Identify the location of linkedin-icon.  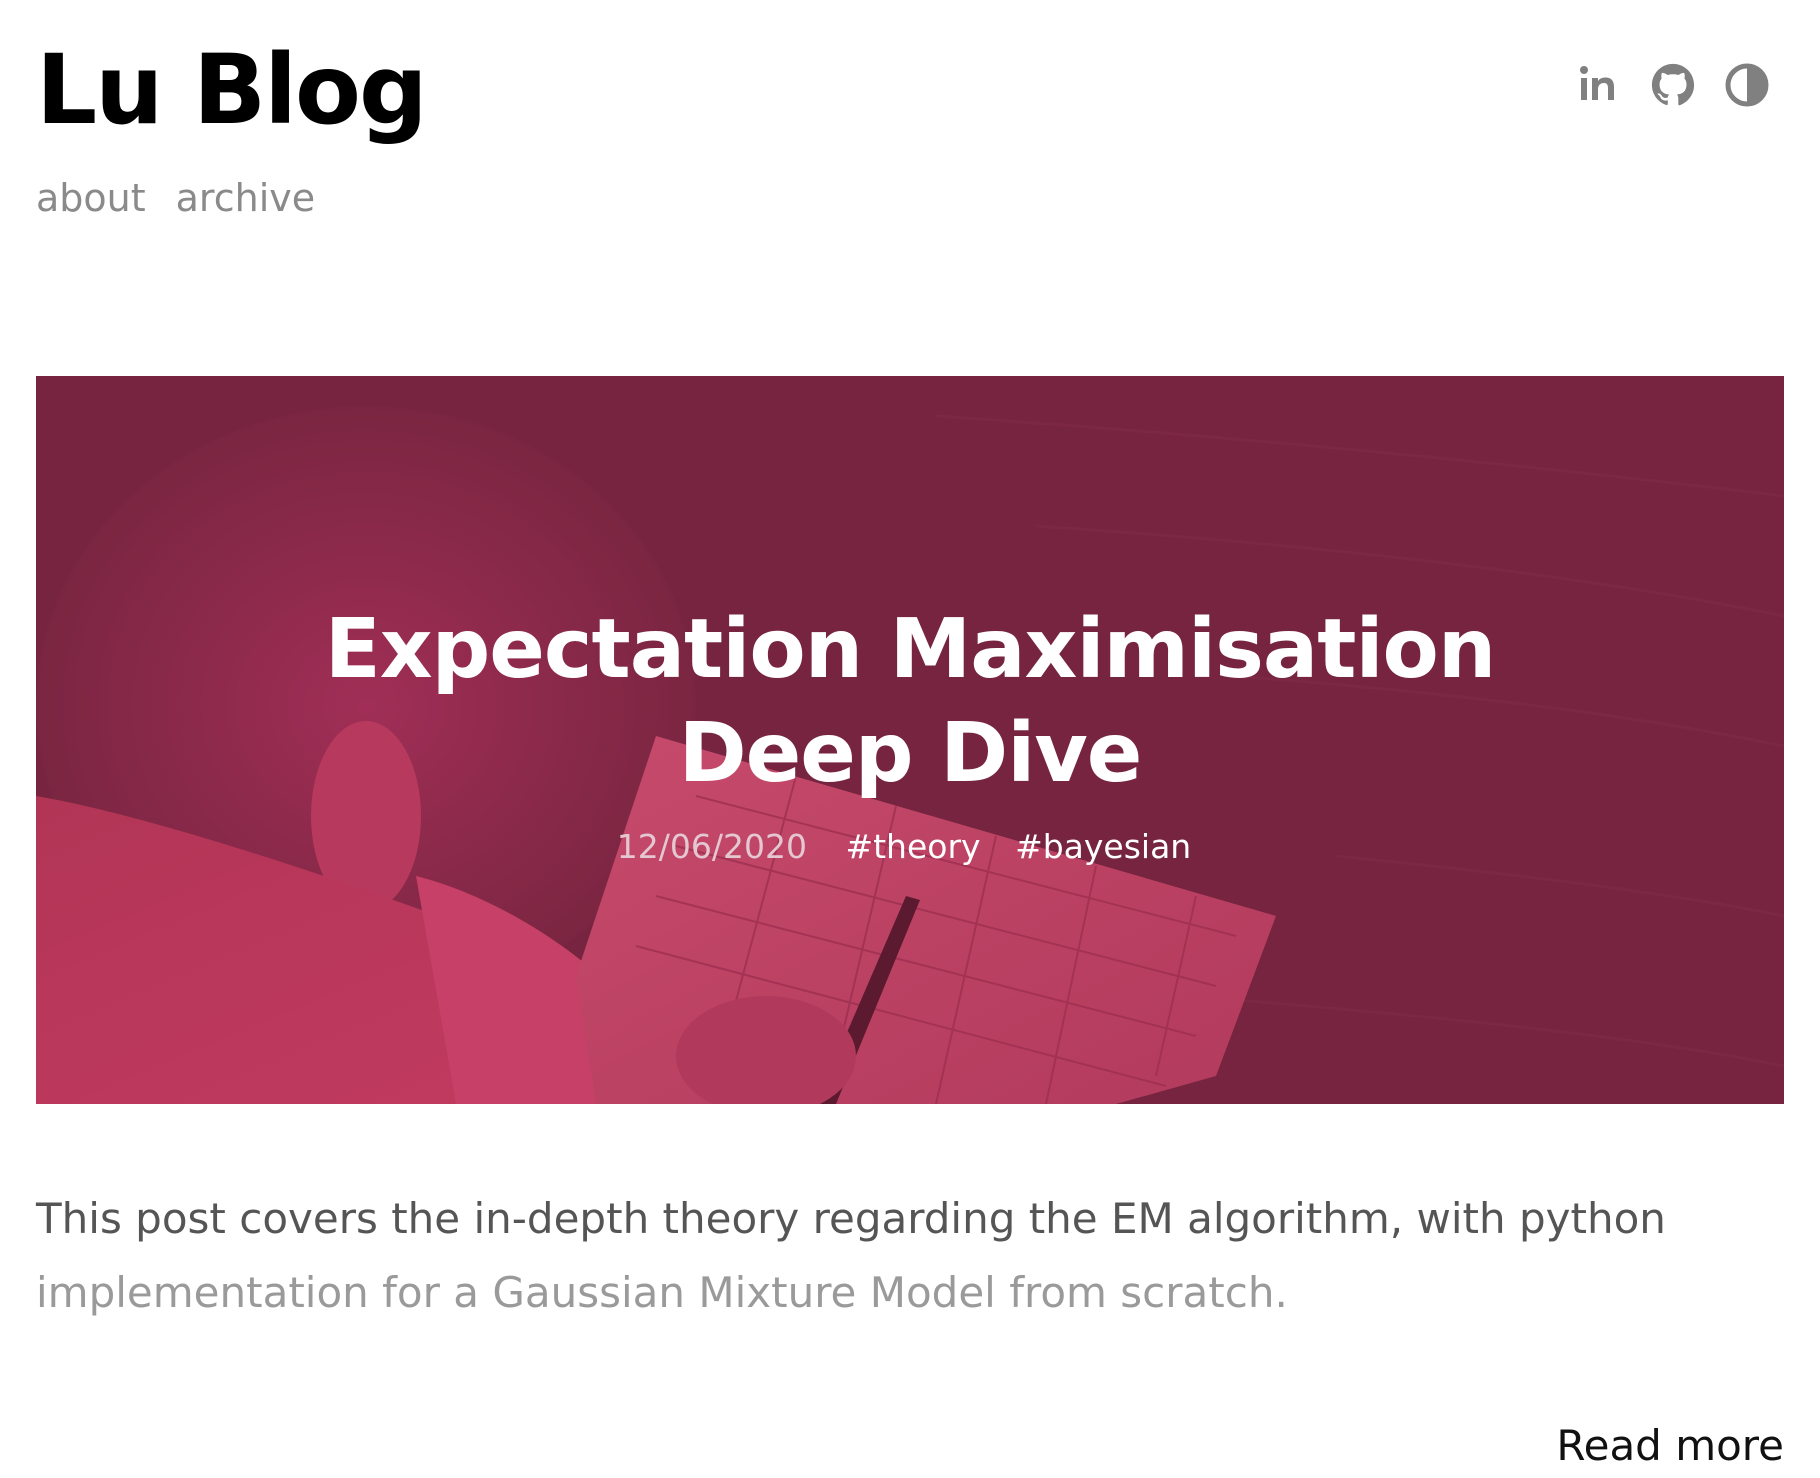
(1599, 85).